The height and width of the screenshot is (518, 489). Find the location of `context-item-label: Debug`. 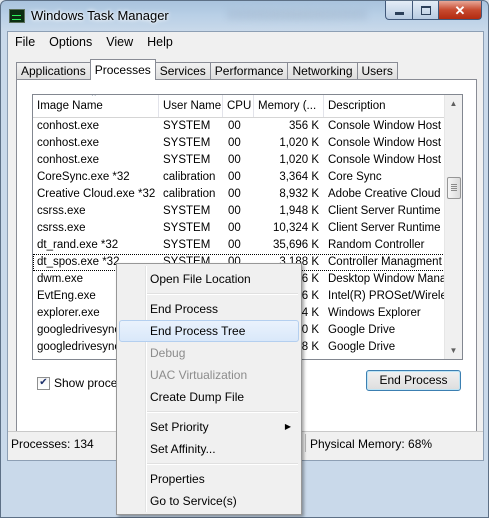

context-item-label: Debug is located at coordinates (168, 353).